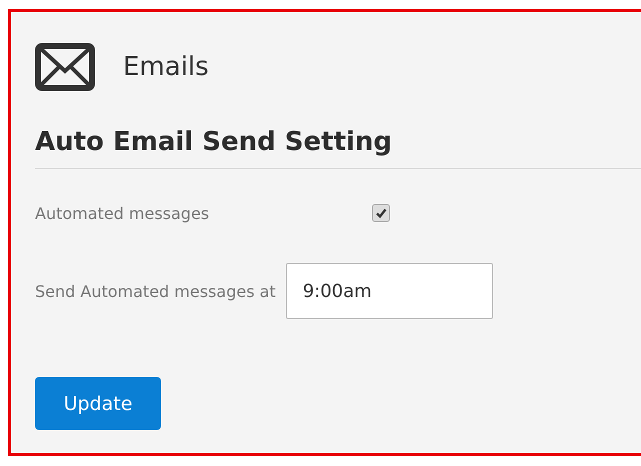 The width and height of the screenshot is (641, 466). I want to click on checkbox, so click(381, 213).